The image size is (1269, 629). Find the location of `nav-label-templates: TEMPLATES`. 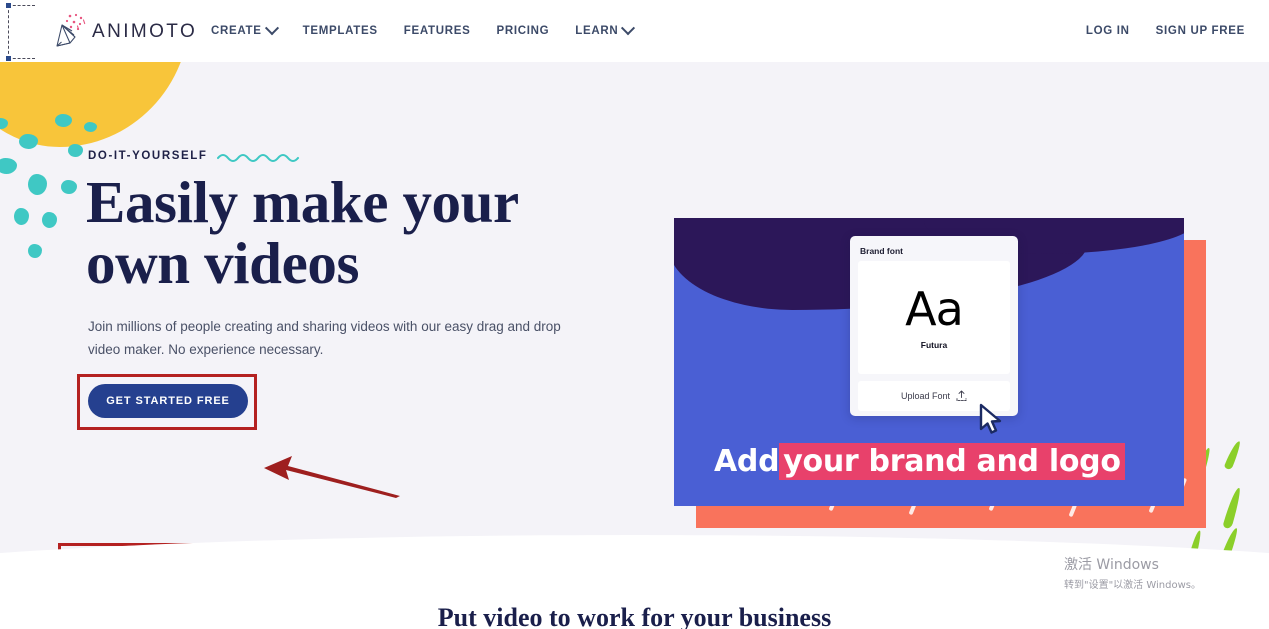

nav-label-templates: TEMPLATES is located at coordinates (340, 31).